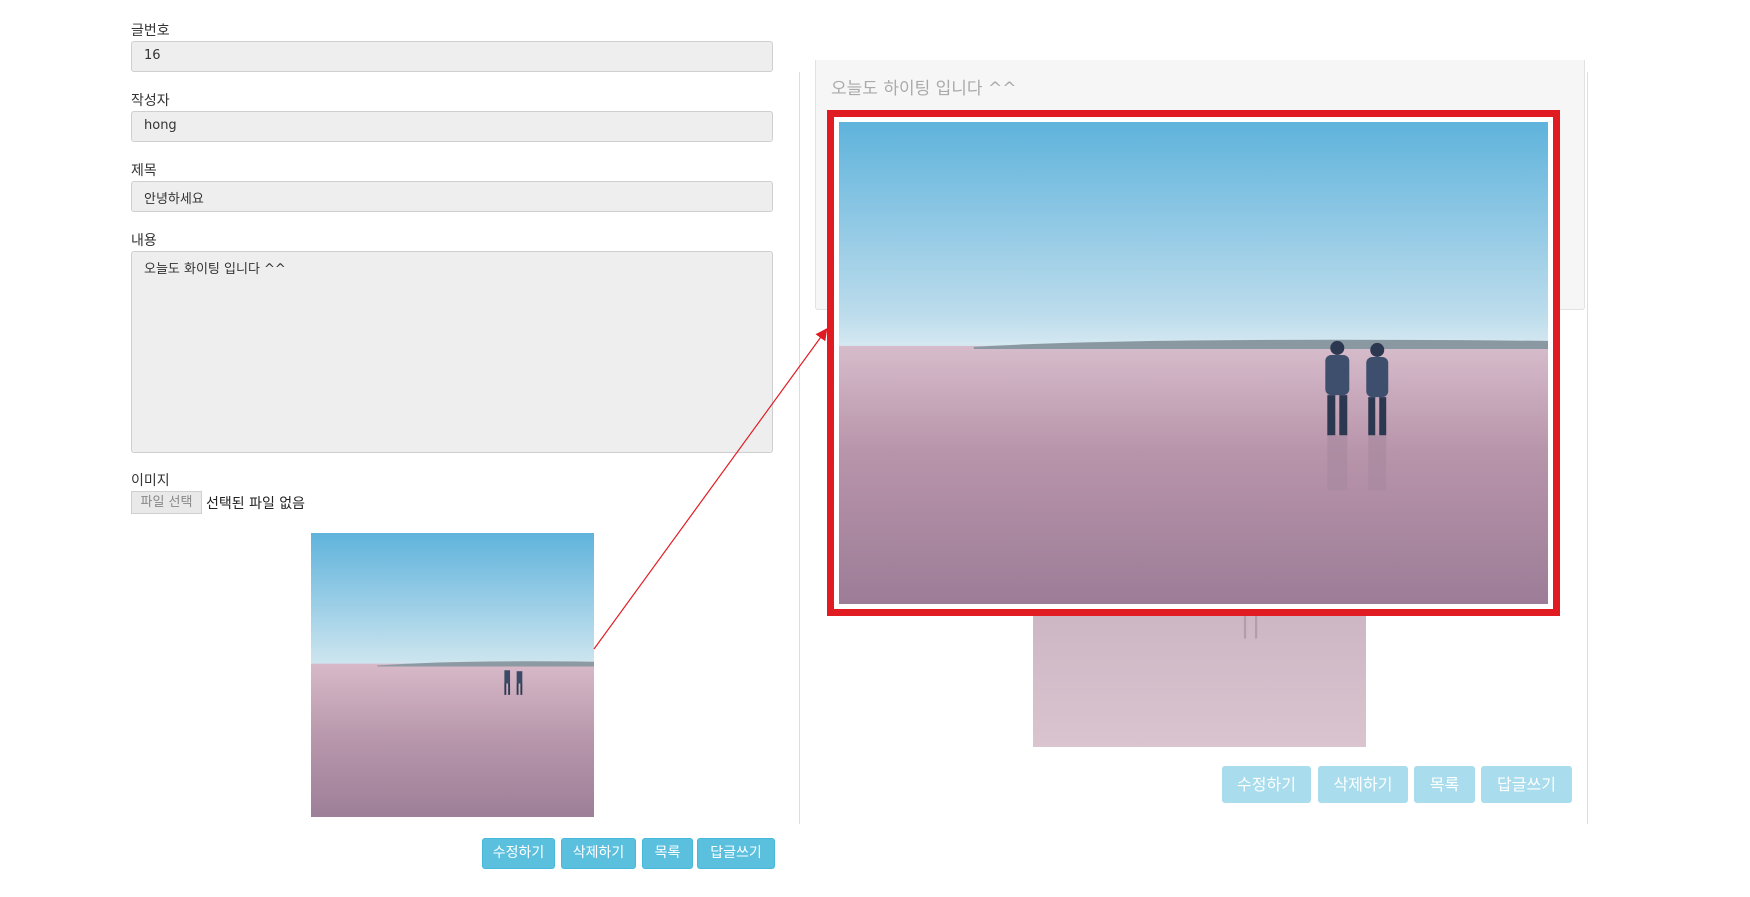 This screenshot has height=897, width=1750. Describe the element at coordinates (518, 853) in the screenshot. I see `edit-button: 수정하기` at that location.